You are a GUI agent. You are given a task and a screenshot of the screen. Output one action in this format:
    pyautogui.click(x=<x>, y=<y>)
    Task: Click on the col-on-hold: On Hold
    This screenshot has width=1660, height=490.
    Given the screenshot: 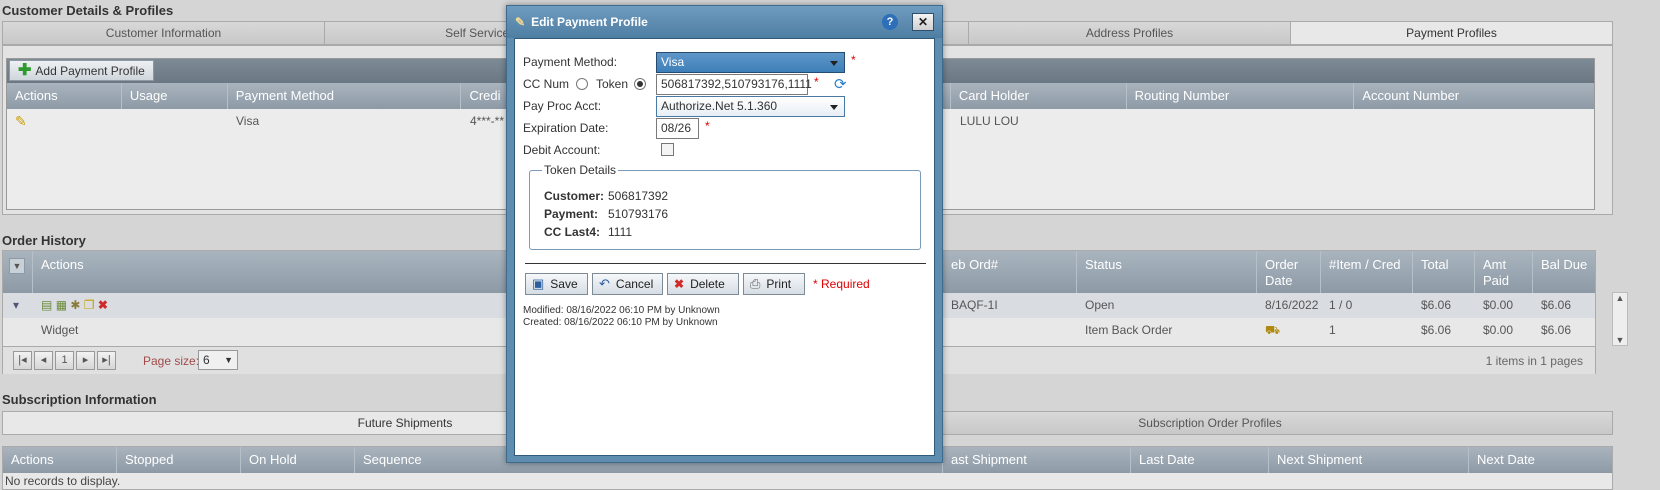 What is the action you would take?
    pyautogui.click(x=298, y=460)
    